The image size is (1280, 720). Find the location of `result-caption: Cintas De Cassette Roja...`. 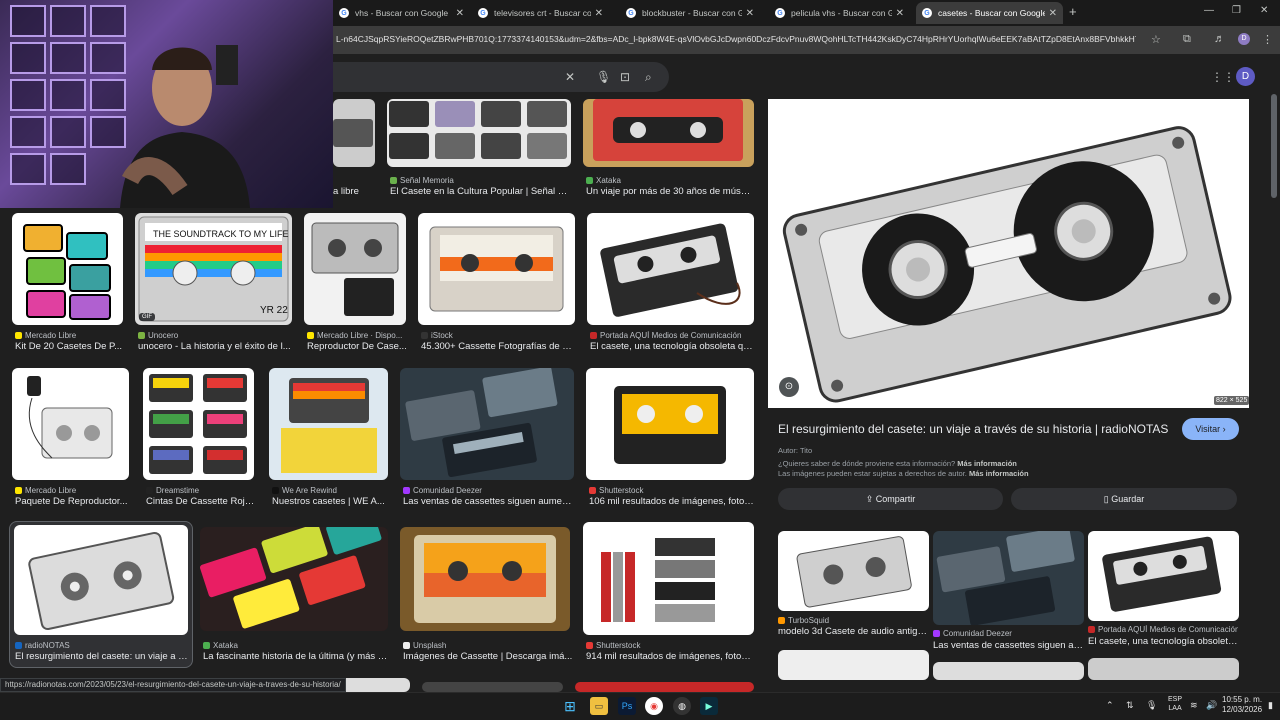

result-caption: Cintas De Cassette Roja... is located at coordinates (201, 501).